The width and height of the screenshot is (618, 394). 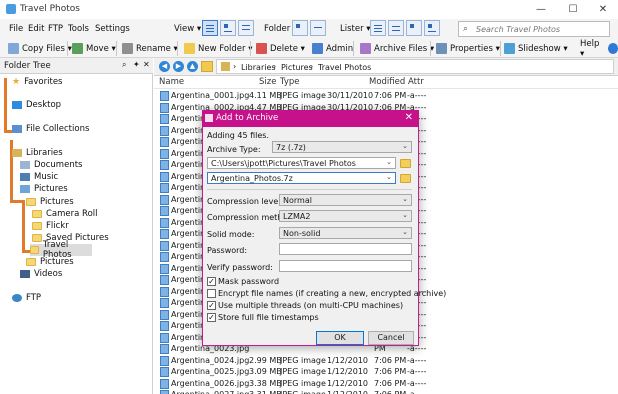 I want to click on tree-item-desktop: Desktop, so click(x=36, y=105).